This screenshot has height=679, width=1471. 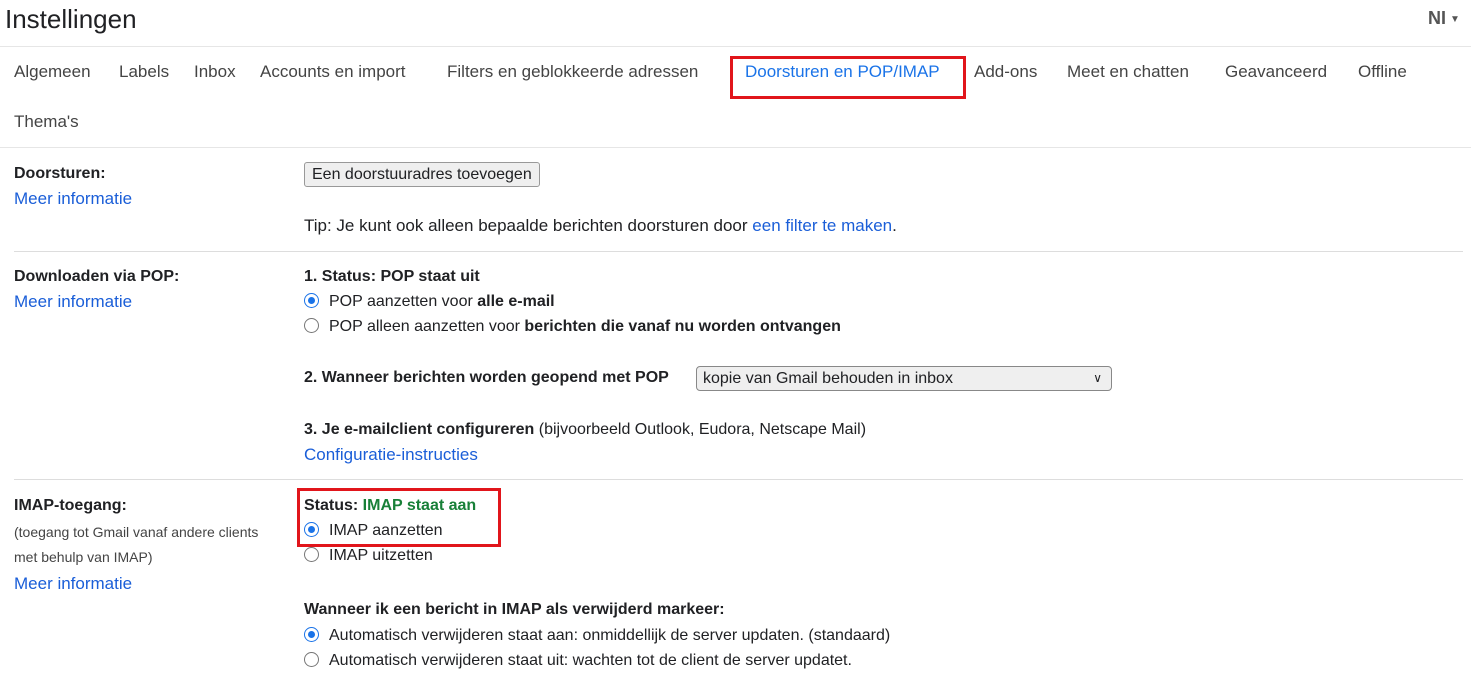 I want to click on imap-label: IMAP-toegang:, so click(x=70, y=505).